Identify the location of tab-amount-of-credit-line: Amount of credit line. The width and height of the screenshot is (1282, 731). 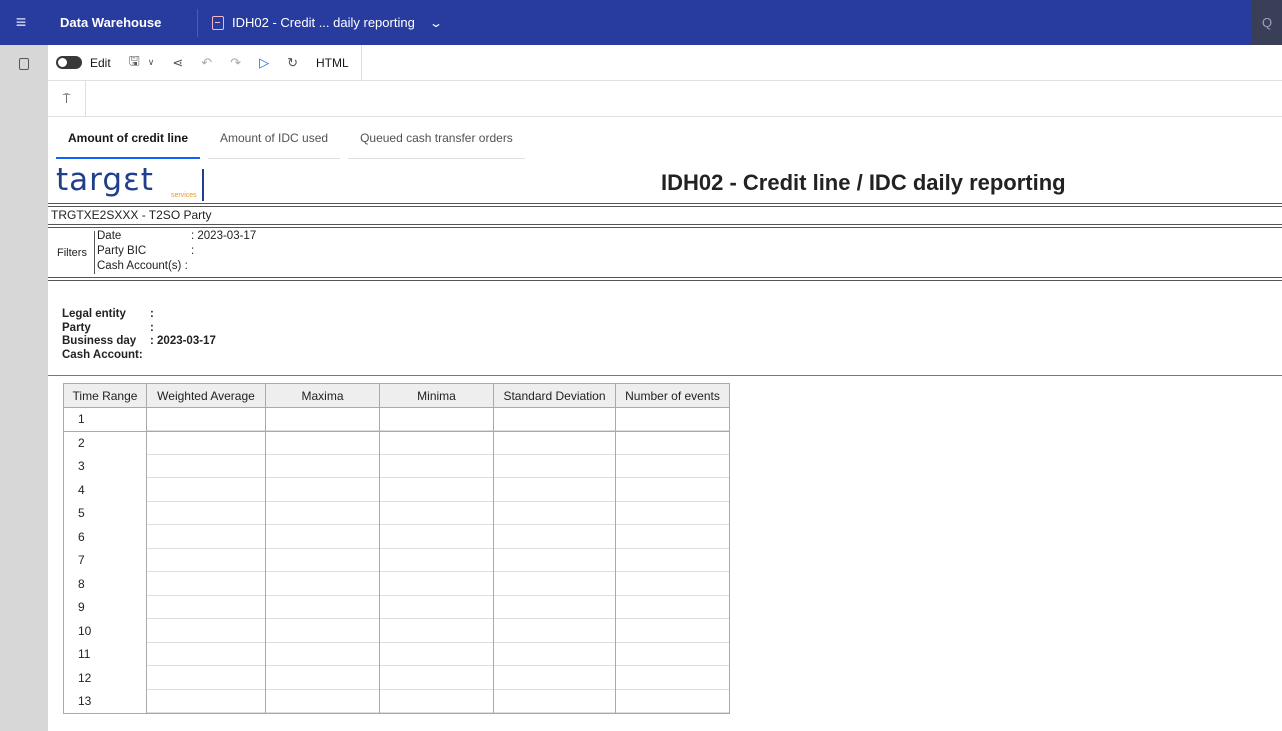
(128, 138).